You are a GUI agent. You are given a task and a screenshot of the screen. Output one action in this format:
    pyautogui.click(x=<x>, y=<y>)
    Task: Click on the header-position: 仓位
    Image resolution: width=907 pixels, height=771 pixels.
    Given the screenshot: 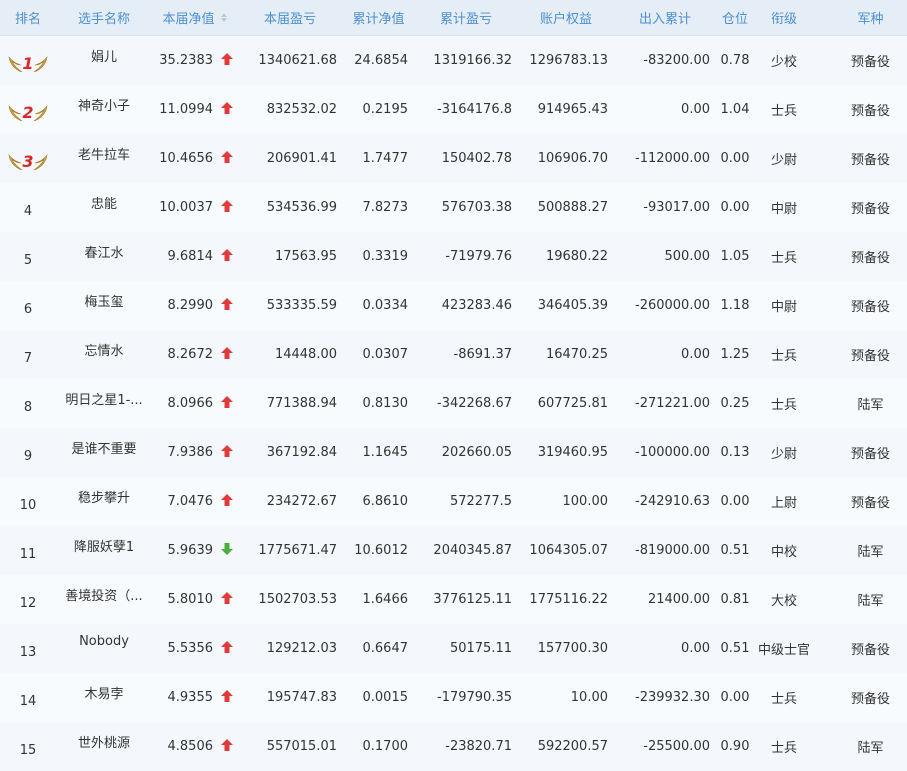 What is the action you would take?
    pyautogui.click(x=735, y=17)
    